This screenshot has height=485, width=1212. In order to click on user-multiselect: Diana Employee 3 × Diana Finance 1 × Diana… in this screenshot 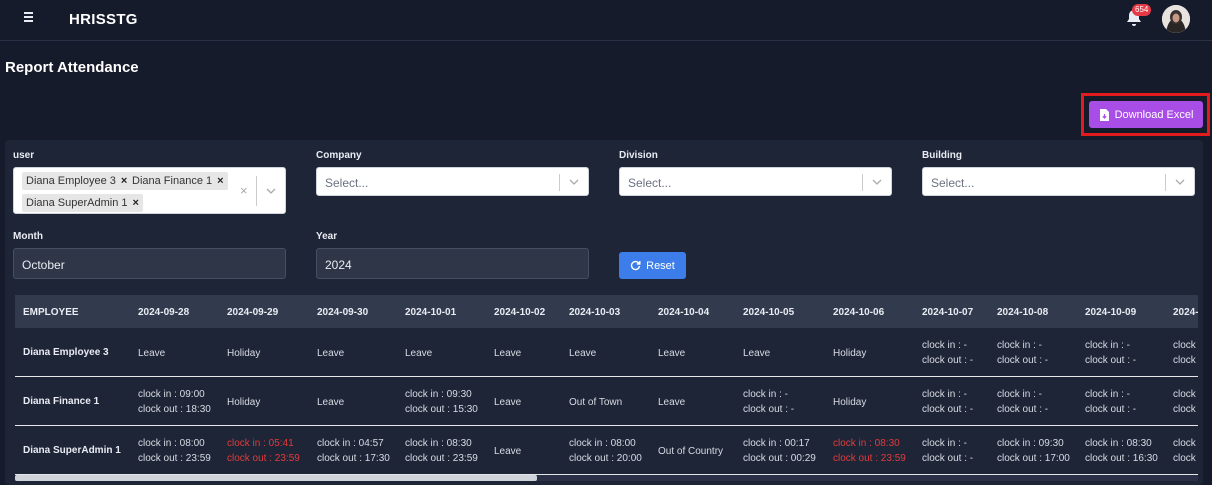, I will do `click(149, 190)`.